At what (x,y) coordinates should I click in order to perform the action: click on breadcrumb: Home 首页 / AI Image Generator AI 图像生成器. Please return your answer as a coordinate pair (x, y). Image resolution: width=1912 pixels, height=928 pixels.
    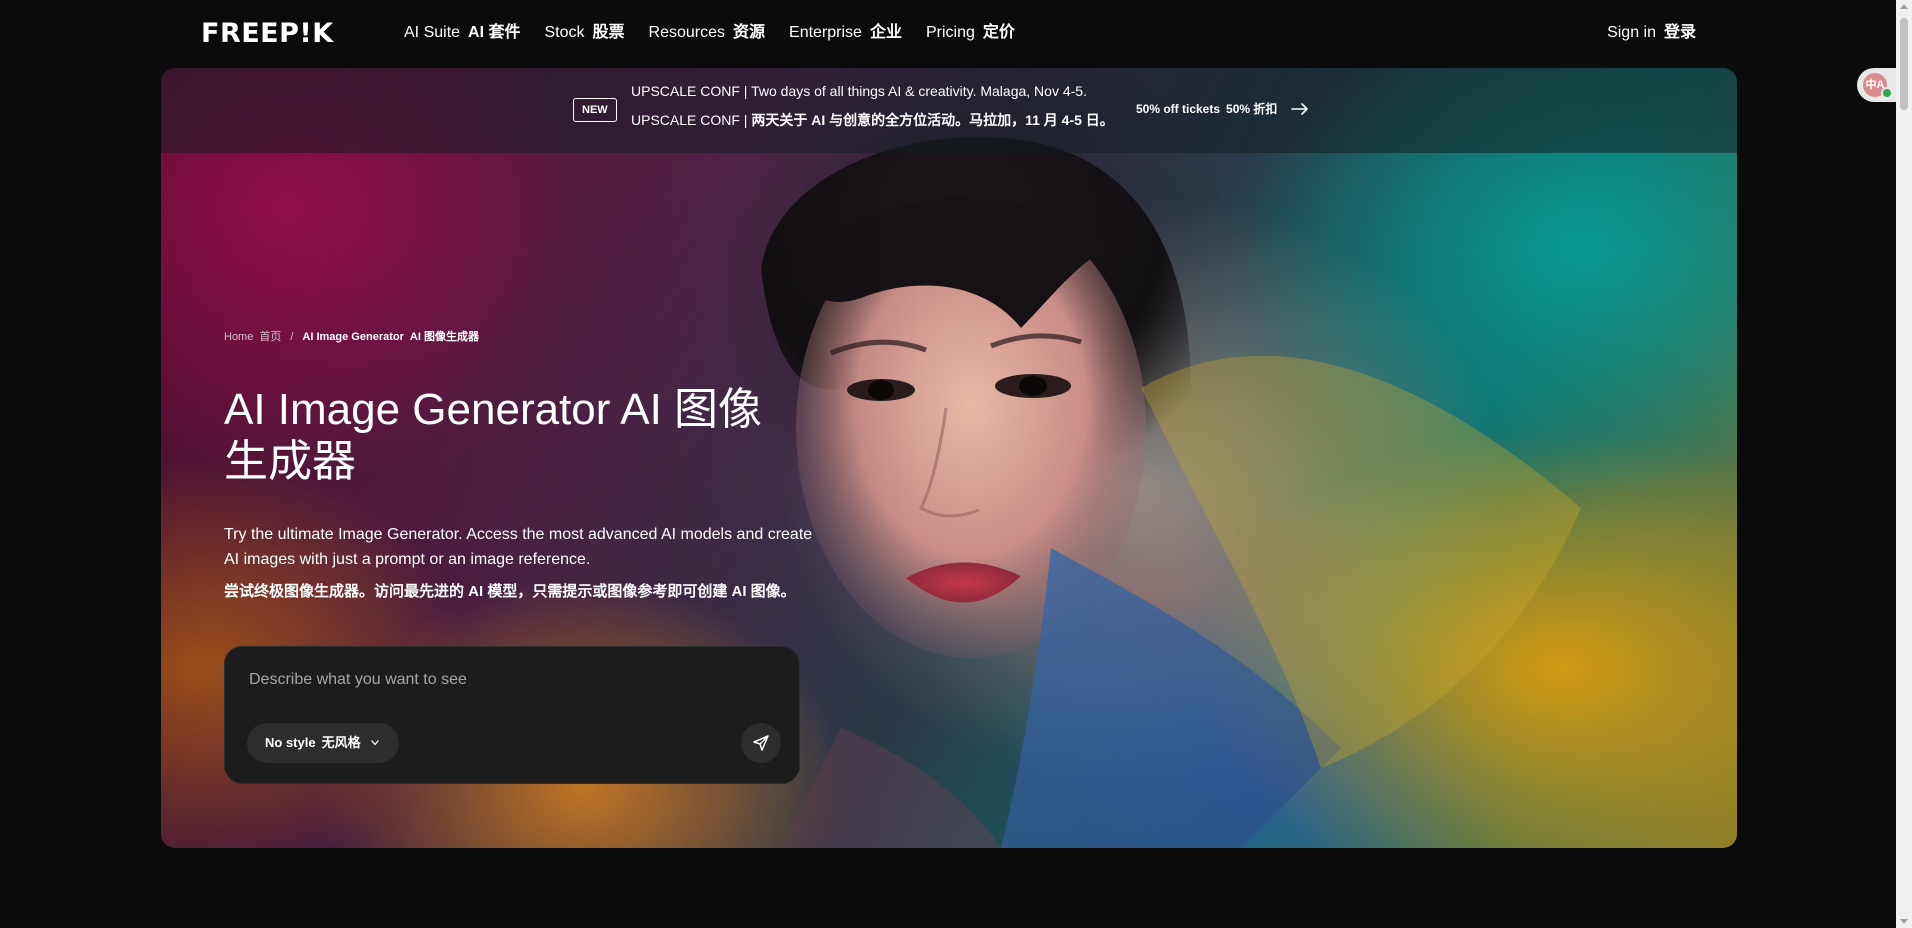
    Looking at the image, I should click on (351, 337).